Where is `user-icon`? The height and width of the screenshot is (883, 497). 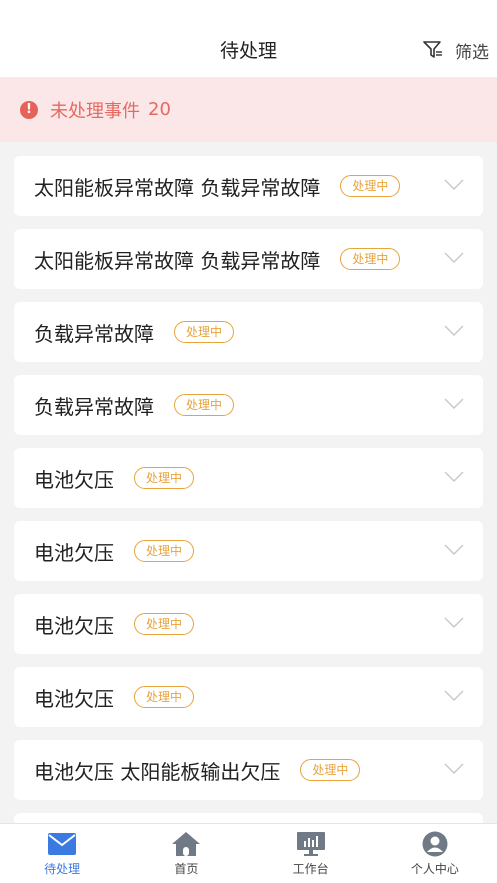
user-icon is located at coordinates (435, 844).